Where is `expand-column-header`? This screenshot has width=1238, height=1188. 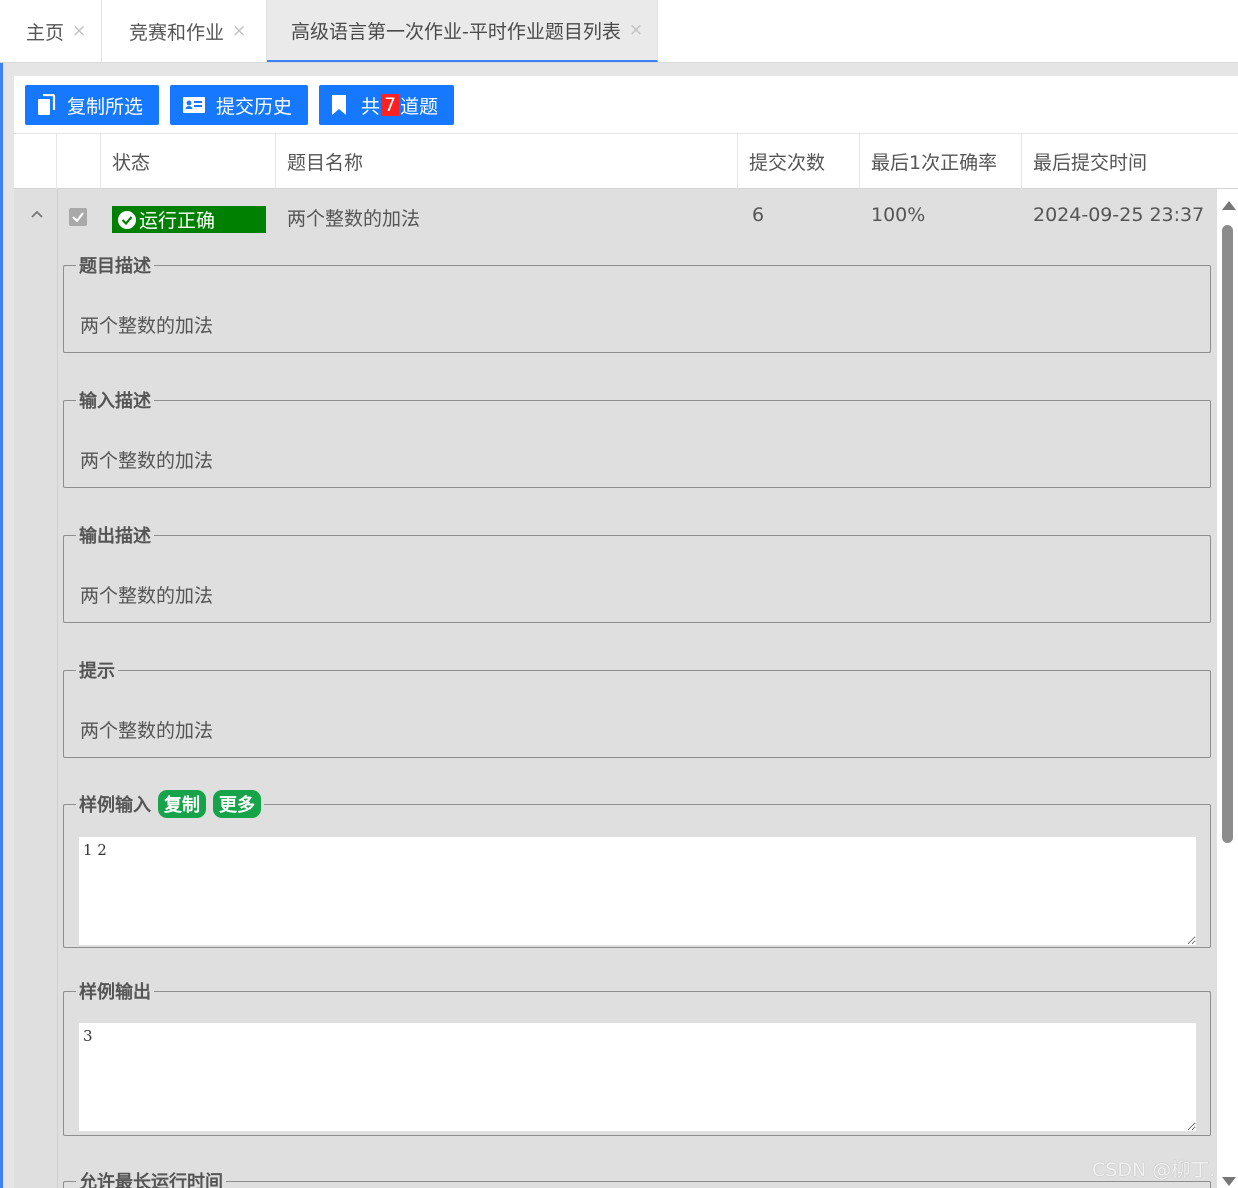 expand-column-header is located at coordinates (35, 161).